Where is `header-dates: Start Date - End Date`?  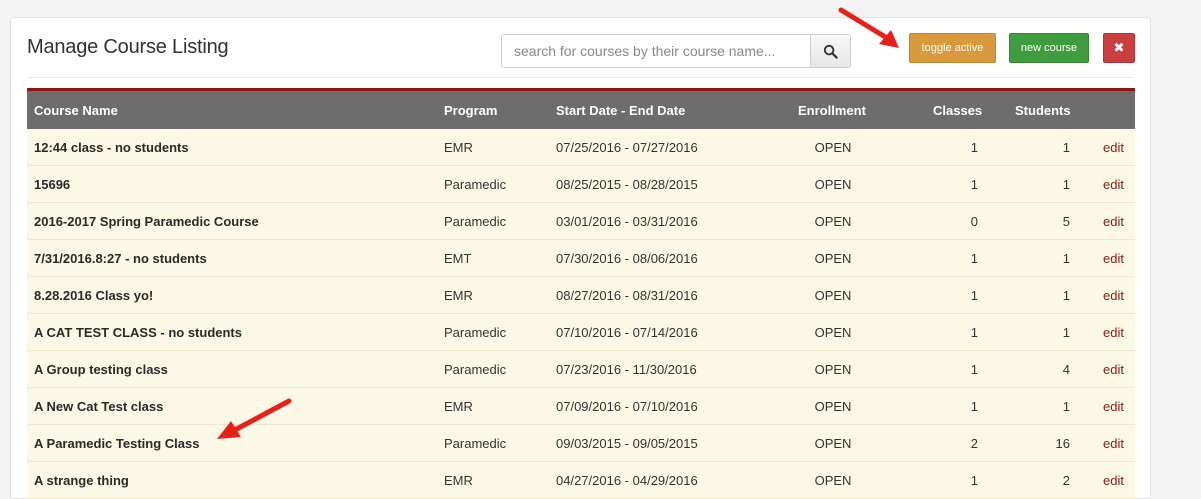 header-dates: Start Date - End Date is located at coordinates (620, 110).